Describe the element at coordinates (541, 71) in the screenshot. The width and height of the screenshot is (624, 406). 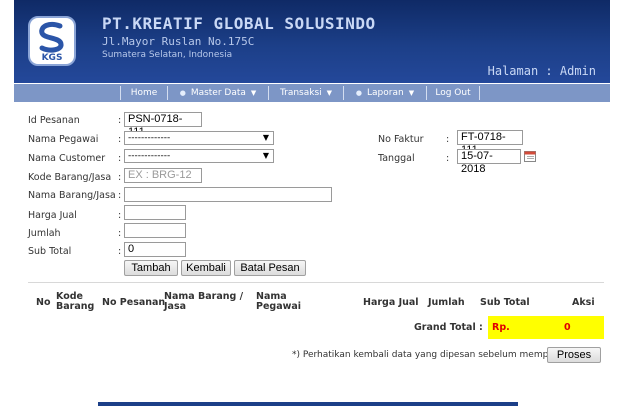
I see `page-role-label: Halaman : Admin` at that location.